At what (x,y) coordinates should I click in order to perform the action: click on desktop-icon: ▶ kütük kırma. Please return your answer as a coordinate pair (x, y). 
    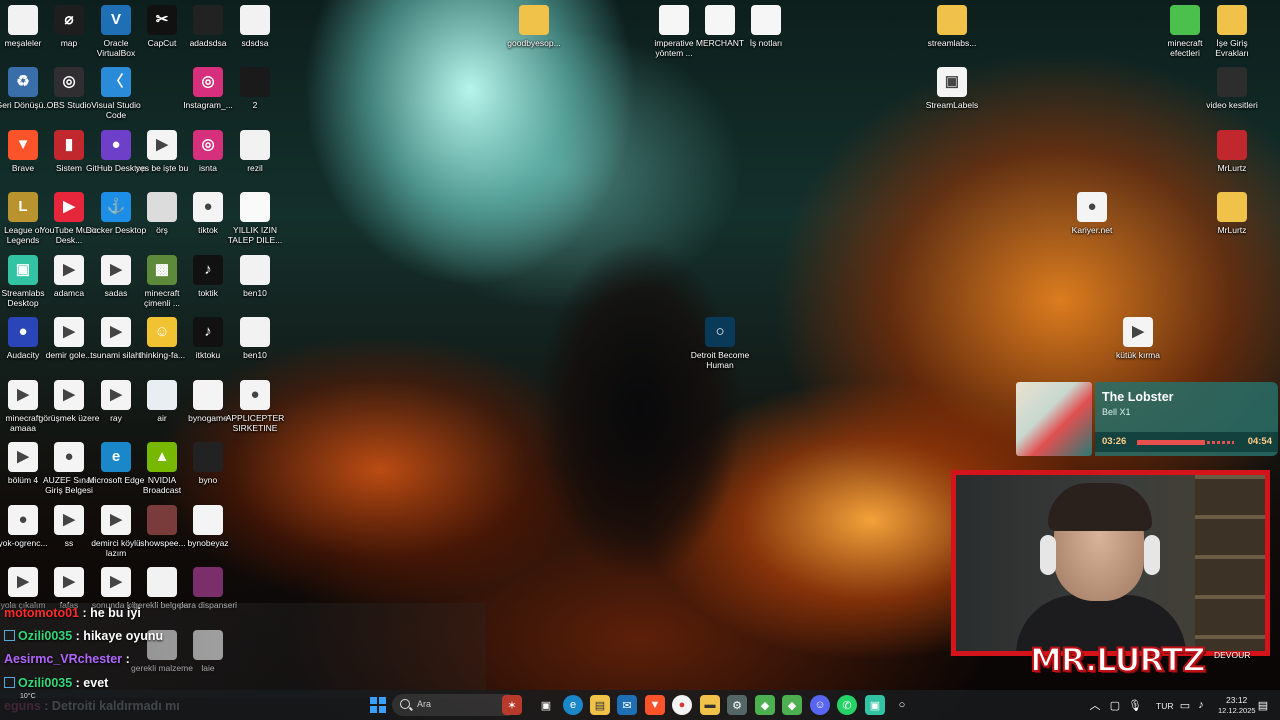
    Looking at the image, I should click on (1138, 338).